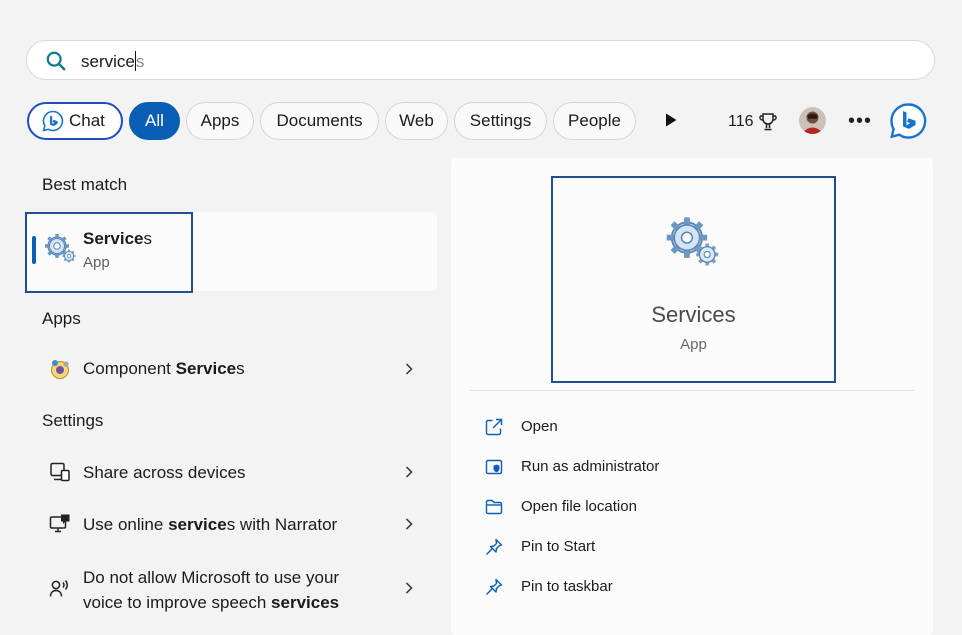  I want to click on user-avatar, so click(812, 120).